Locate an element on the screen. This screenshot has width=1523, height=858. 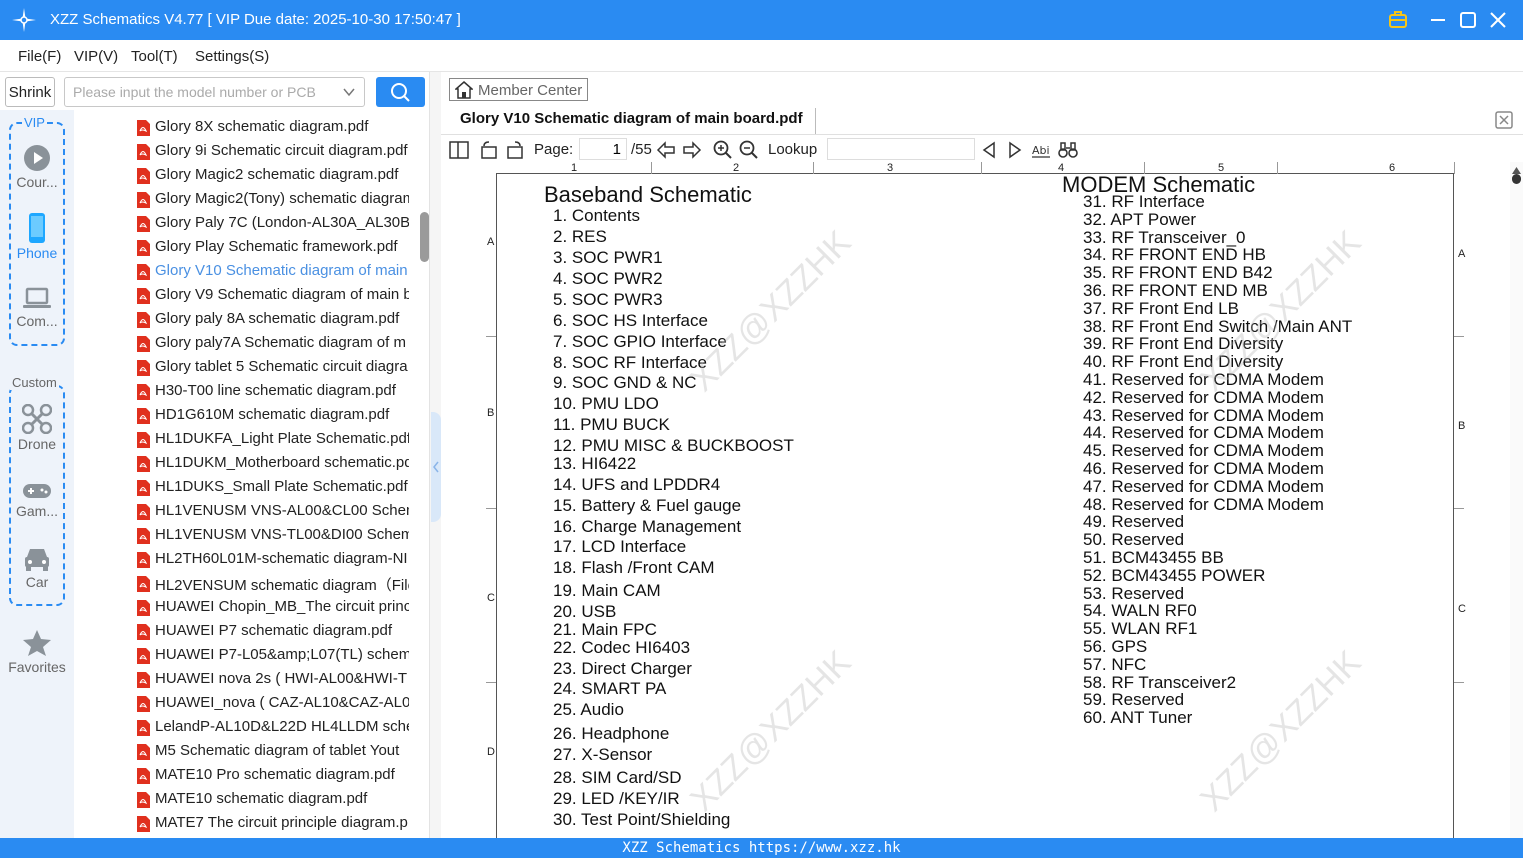
custom-group-title: Custom is located at coordinates (34, 382).